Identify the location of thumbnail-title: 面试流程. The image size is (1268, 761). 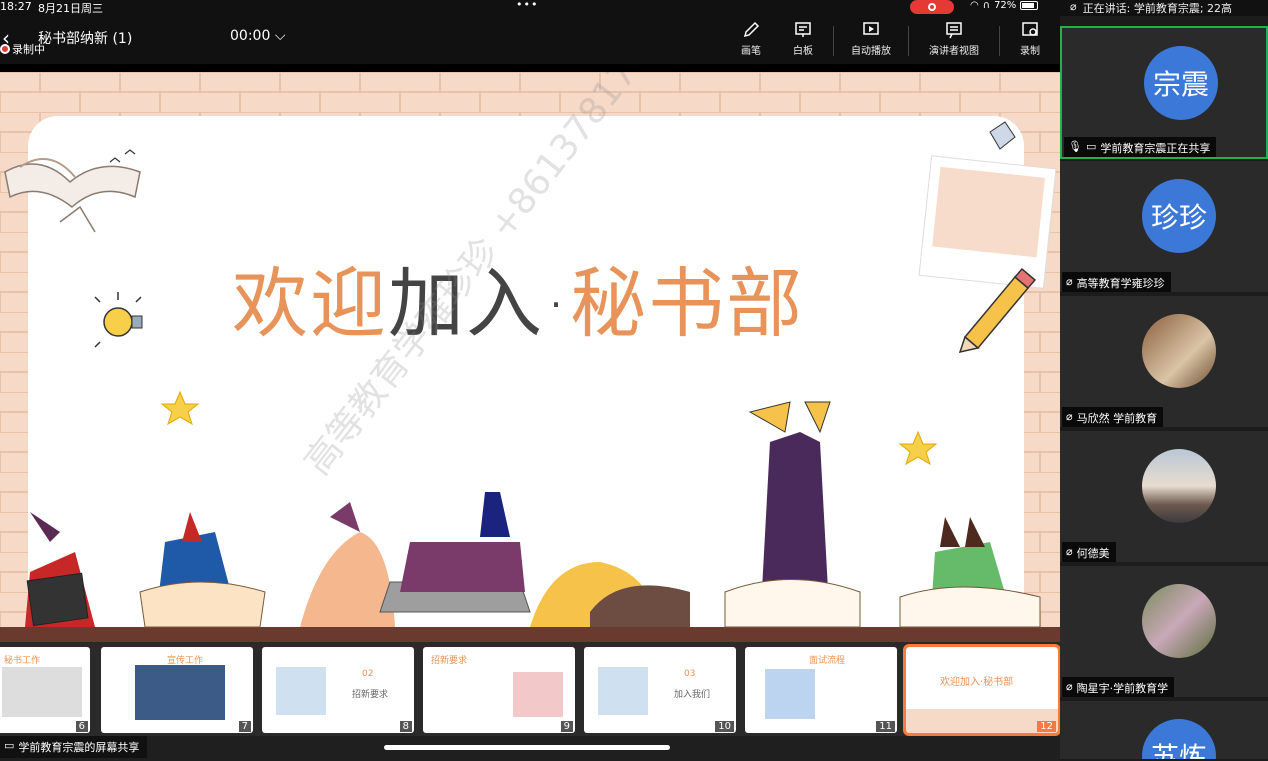
(827, 661).